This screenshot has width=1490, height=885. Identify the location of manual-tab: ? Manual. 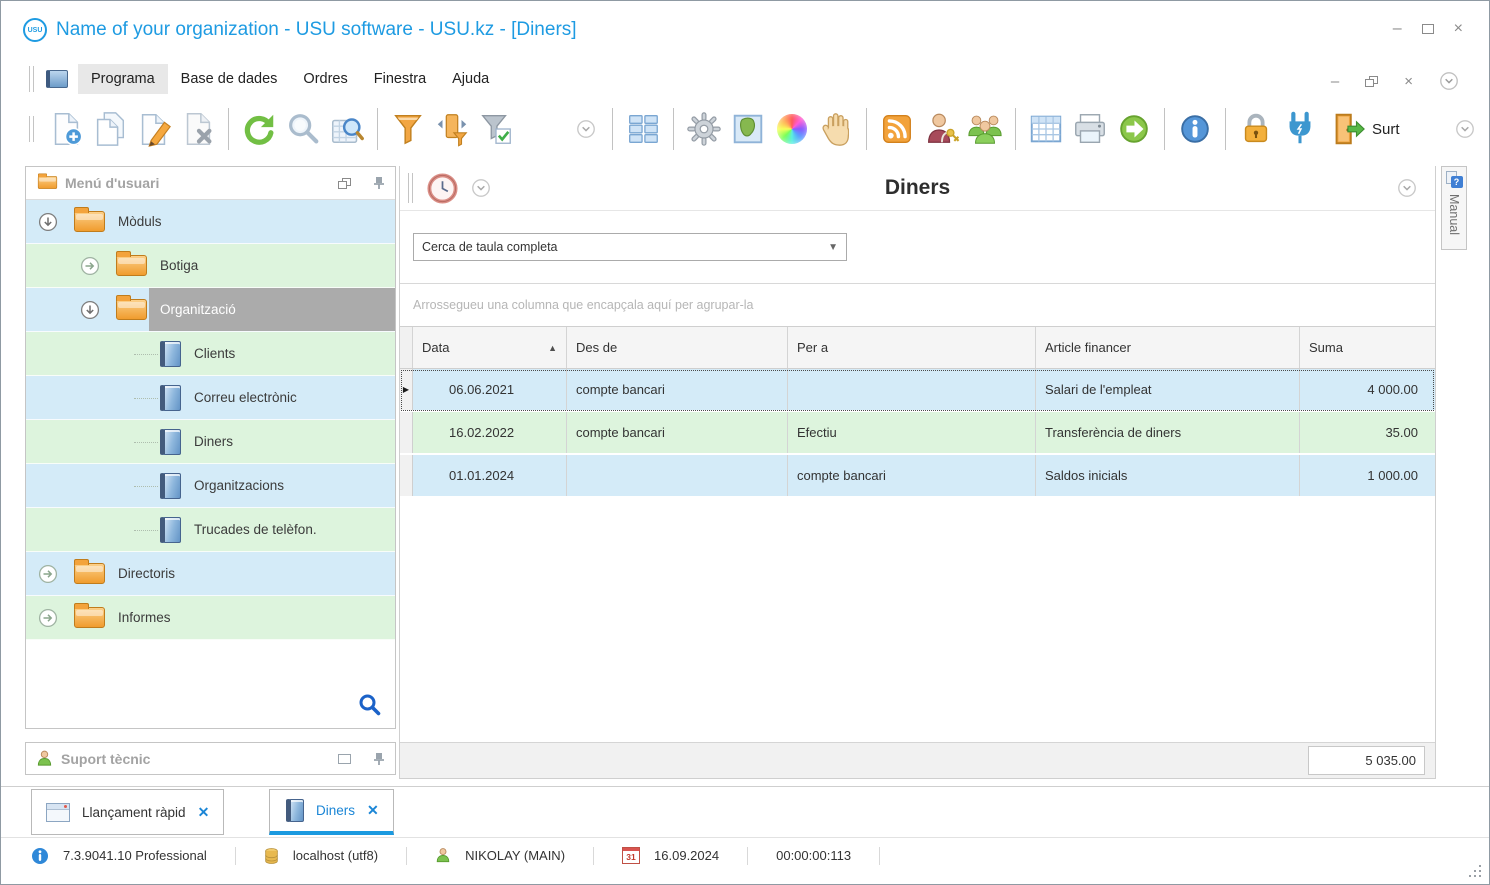
(1454, 208).